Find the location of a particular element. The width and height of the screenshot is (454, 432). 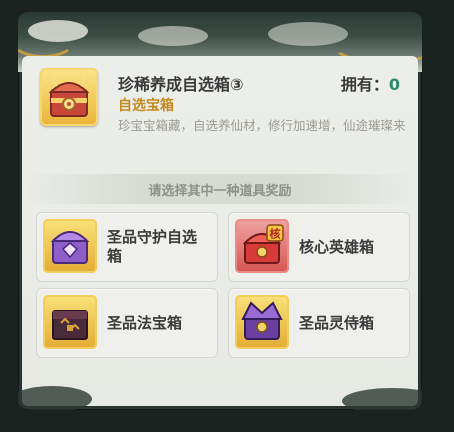

owned-label: 拥有： is located at coordinates (364, 84).